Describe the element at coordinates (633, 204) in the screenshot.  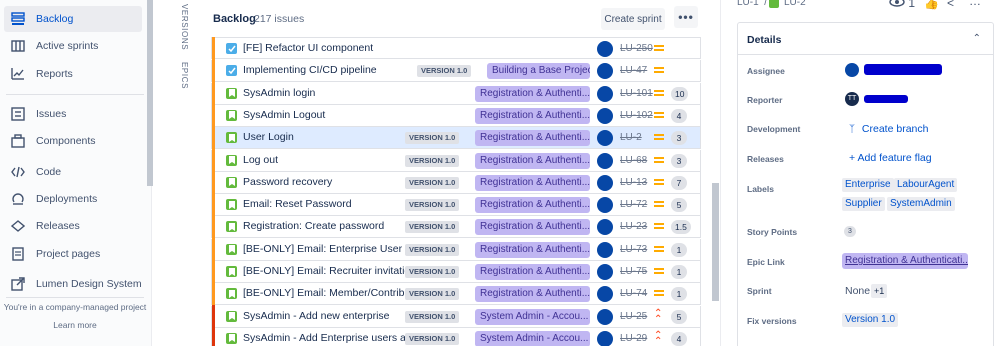
I see `issue-key: LU-72` at that location.